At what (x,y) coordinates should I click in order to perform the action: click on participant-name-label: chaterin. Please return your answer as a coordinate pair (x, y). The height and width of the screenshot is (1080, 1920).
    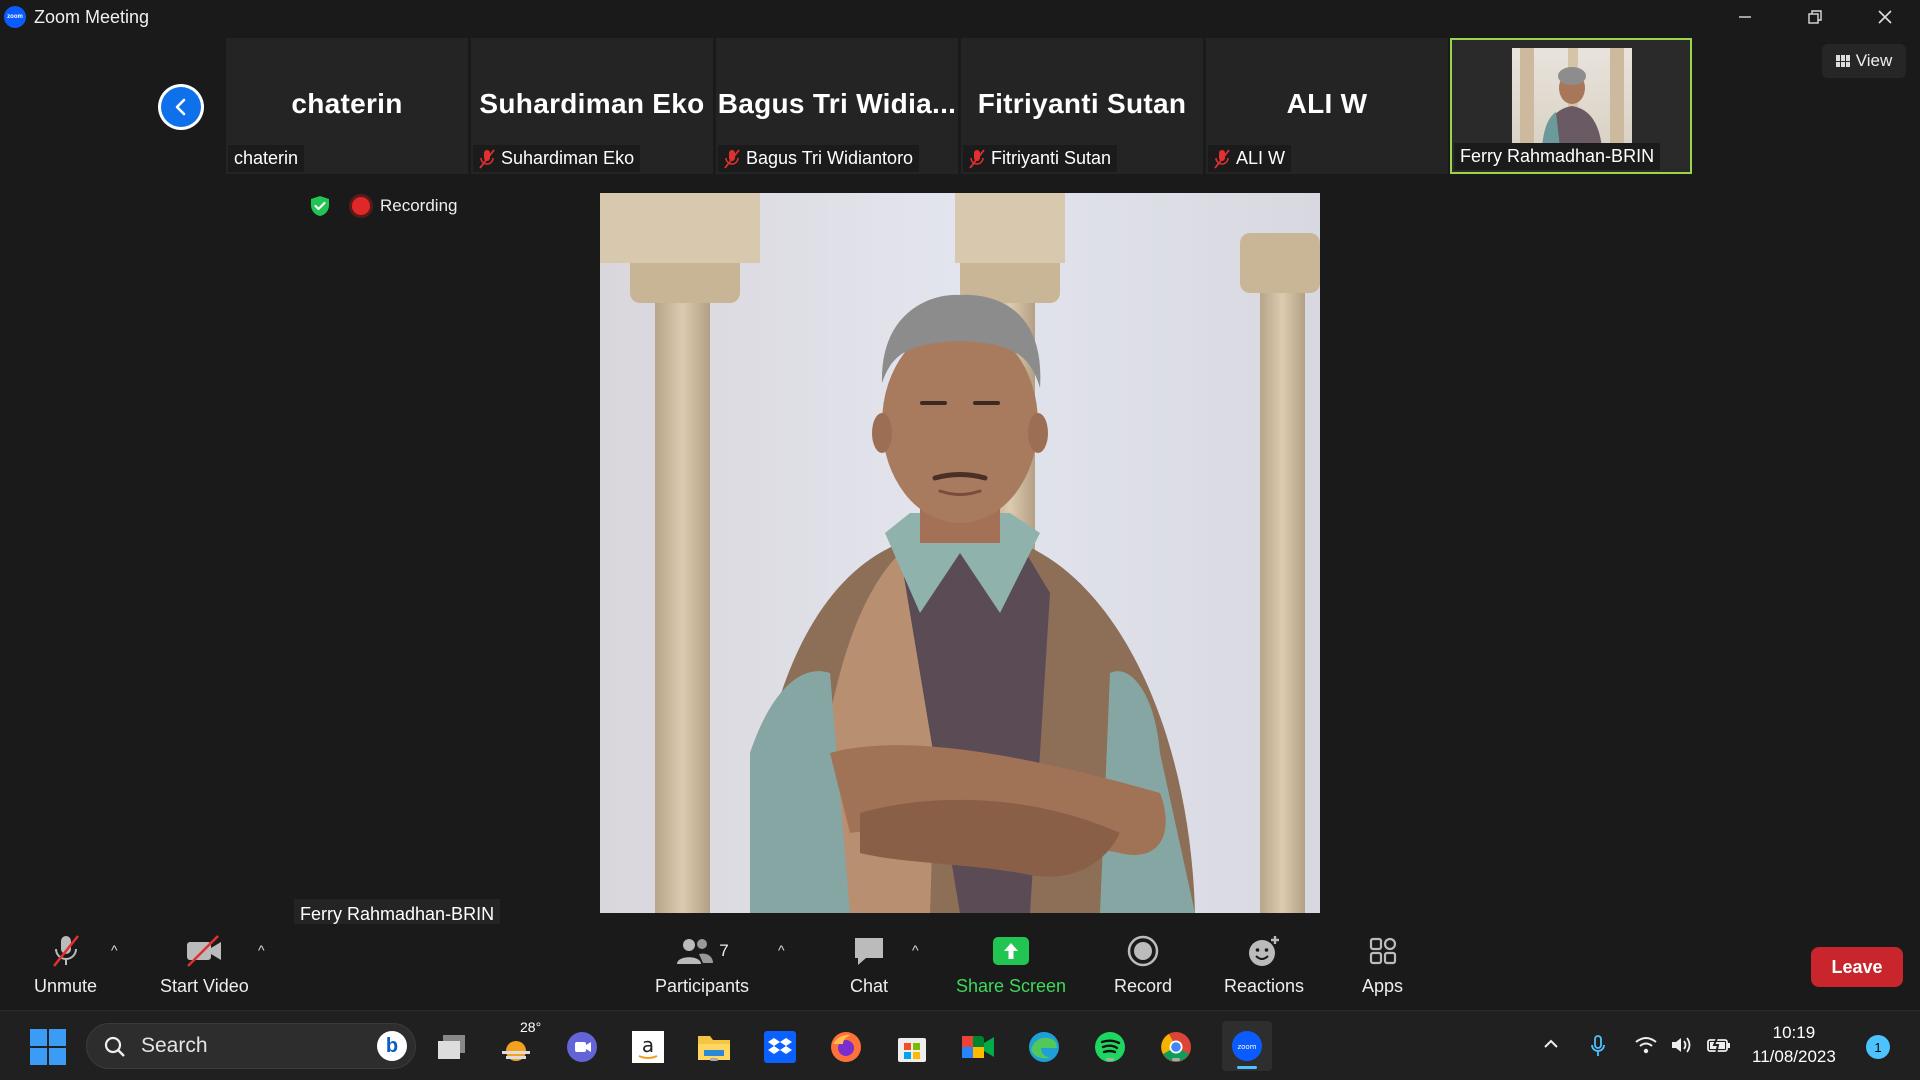
    Looking at the image, I should click on (266, 158).